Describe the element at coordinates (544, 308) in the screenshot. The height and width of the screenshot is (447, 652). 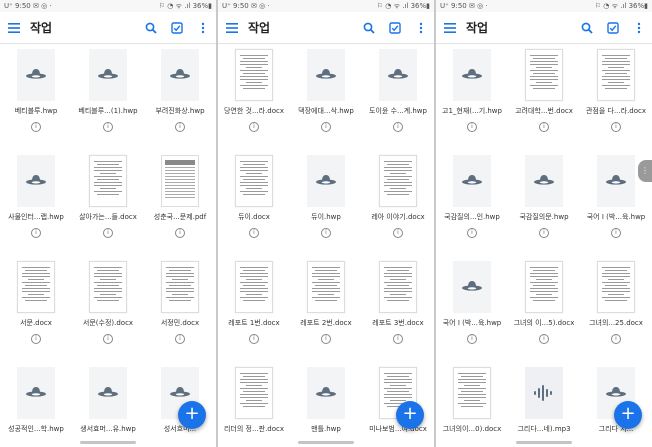
I see `file-card: 그녀의 이...5).docx i` at that location.